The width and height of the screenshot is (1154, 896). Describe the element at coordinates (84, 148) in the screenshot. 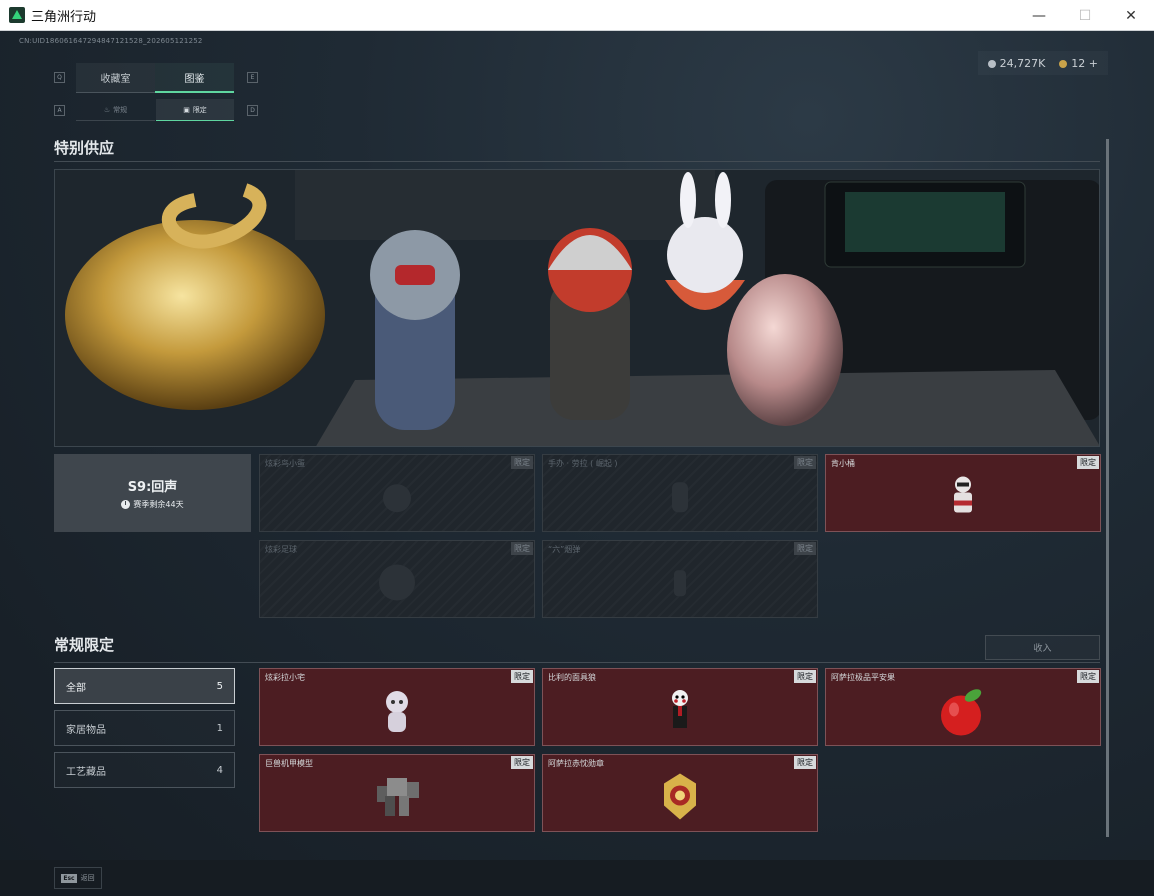

I see `special-supply-title: 特别供应` at that location.